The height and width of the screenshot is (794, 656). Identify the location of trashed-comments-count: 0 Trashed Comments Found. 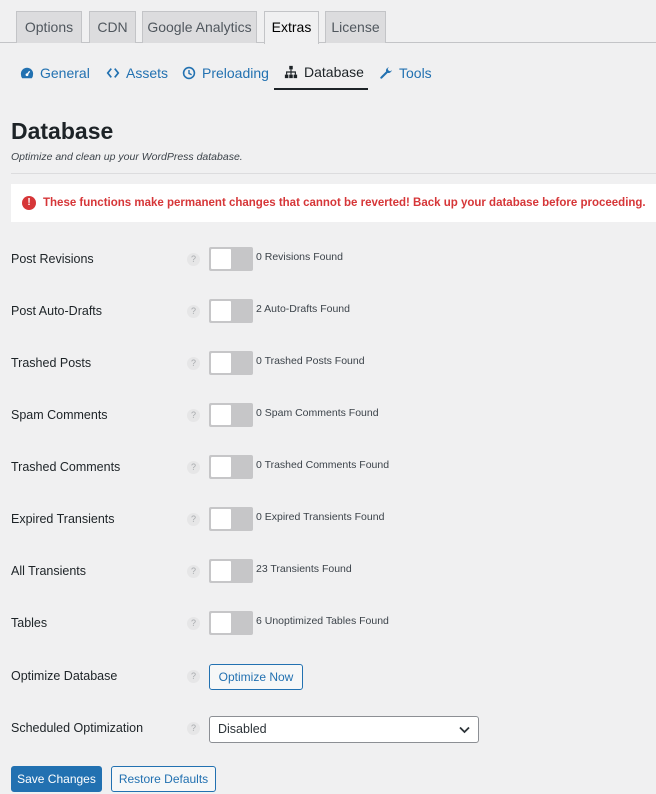
(323, 465).